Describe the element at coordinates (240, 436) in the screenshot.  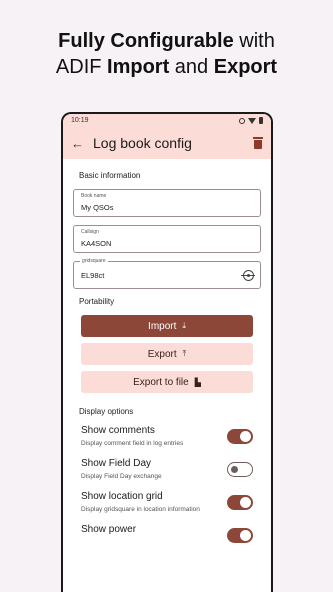
I see `show-comments-toggle` at that location.